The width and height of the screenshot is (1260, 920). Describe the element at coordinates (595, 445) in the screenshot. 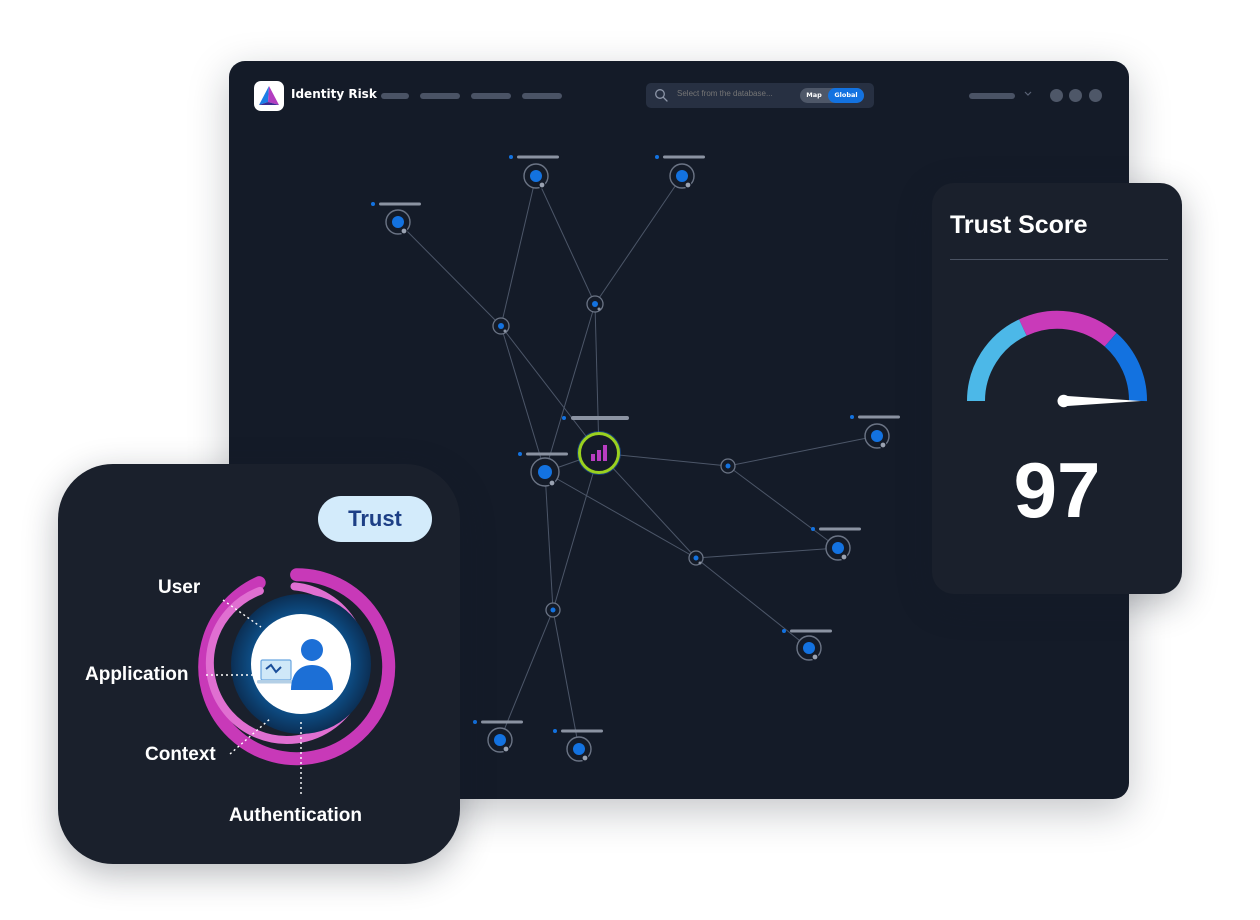

I see `hub-node` at that location.